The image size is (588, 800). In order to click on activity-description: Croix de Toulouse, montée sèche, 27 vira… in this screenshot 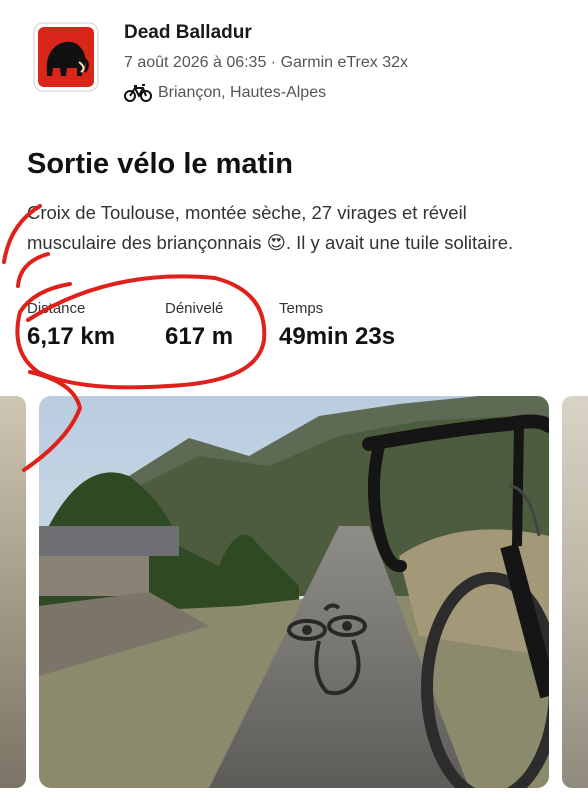, I will do `click(270, 227)`.